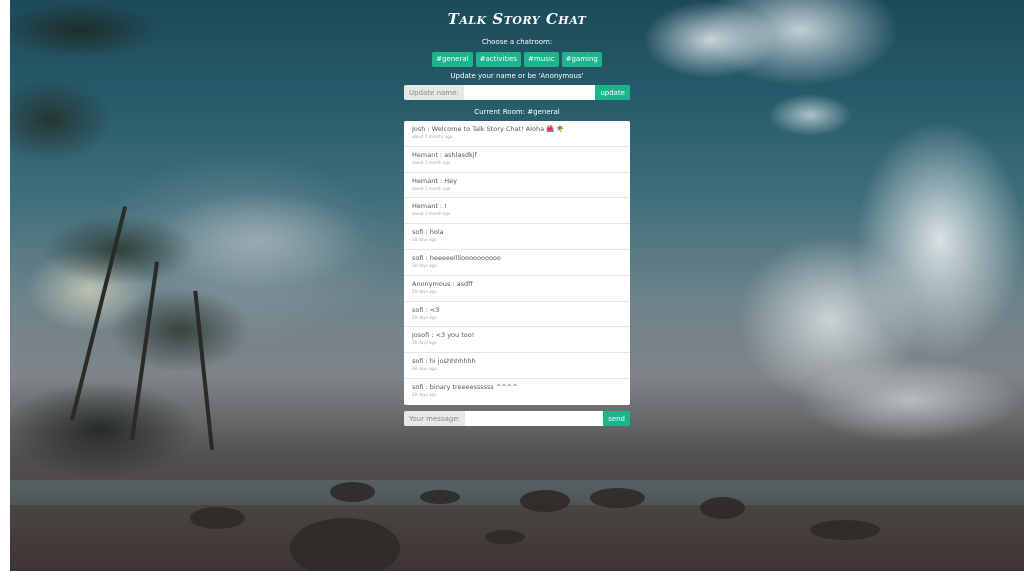 The height and width of the screenshot is (582, 1024). Describe the element at coordinates (517, 289) in the screenshot. I see `message-item: Anonymous : asdff 28 days ago` at that location.